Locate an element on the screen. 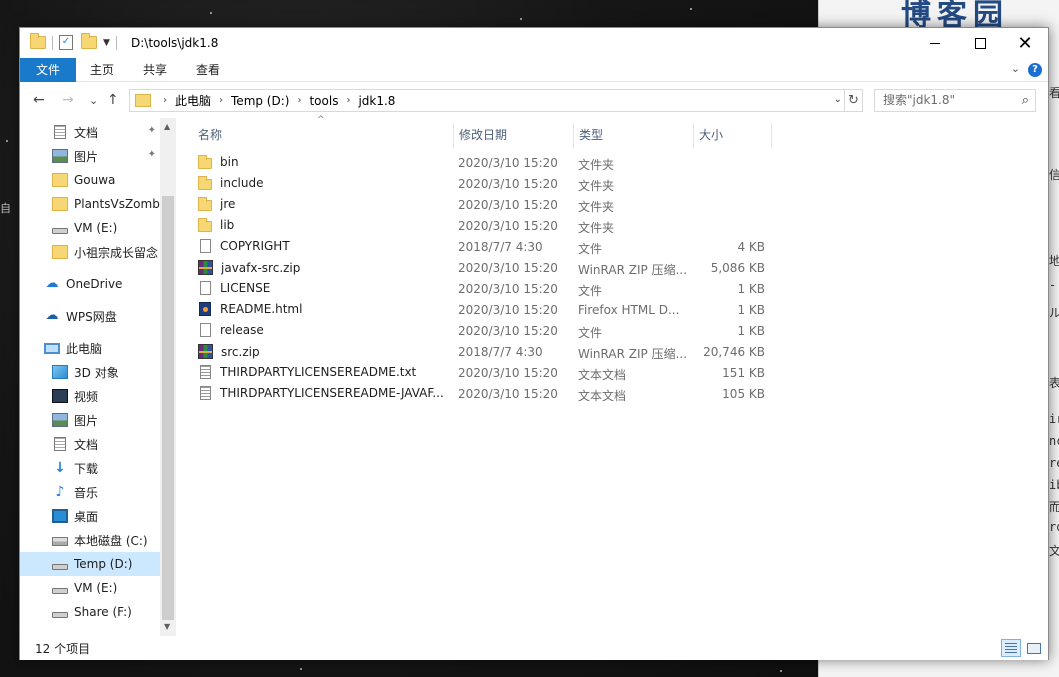 Image resolution: width=1059 pixels, height=677 pixels. file-name: COPYRIGHT is located at coordinates (255, 246).